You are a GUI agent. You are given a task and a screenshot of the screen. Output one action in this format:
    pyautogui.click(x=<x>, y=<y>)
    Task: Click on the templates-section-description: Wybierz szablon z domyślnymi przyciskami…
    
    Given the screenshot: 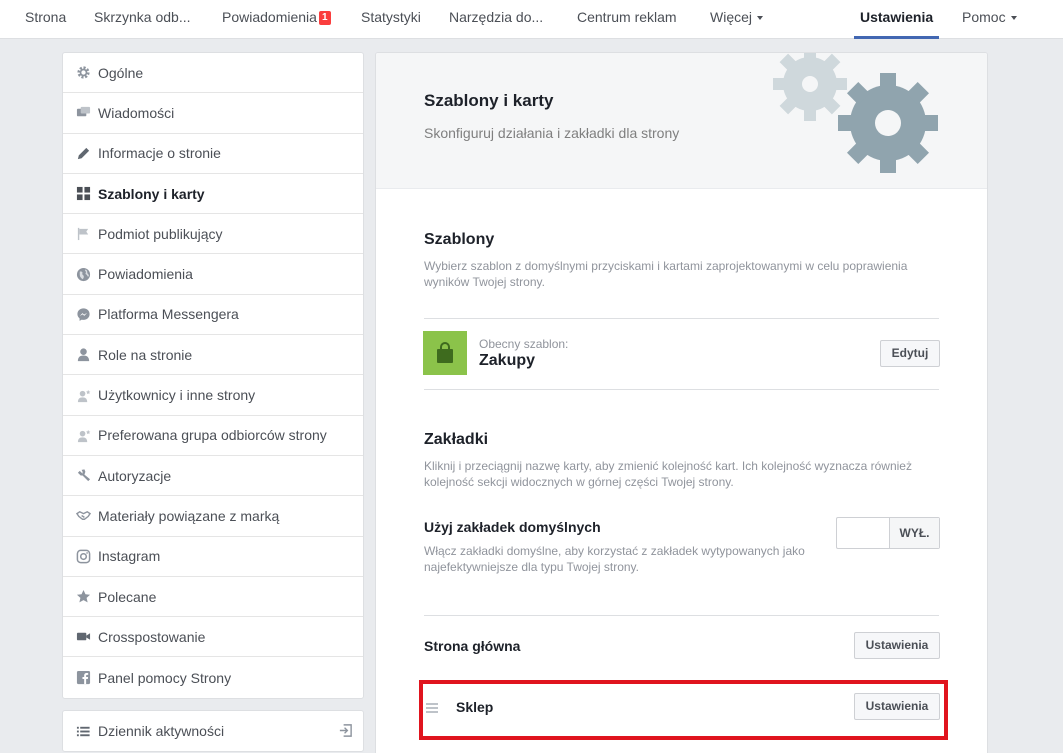 What is the action you would take?
    pyautogui.click(x=666, y=274)
    